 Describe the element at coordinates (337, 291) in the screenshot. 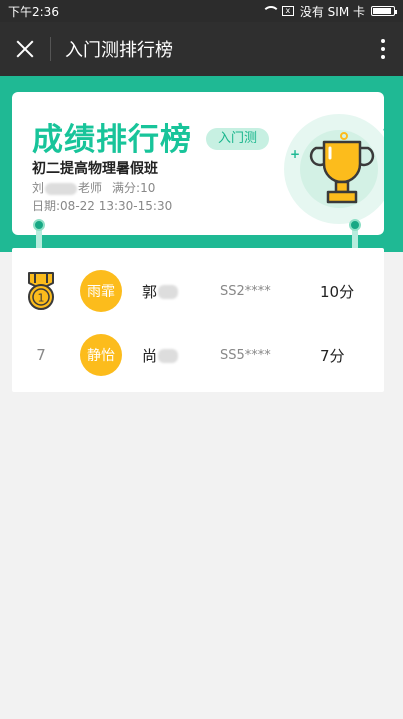

I see `student-score: 10分` at that location.